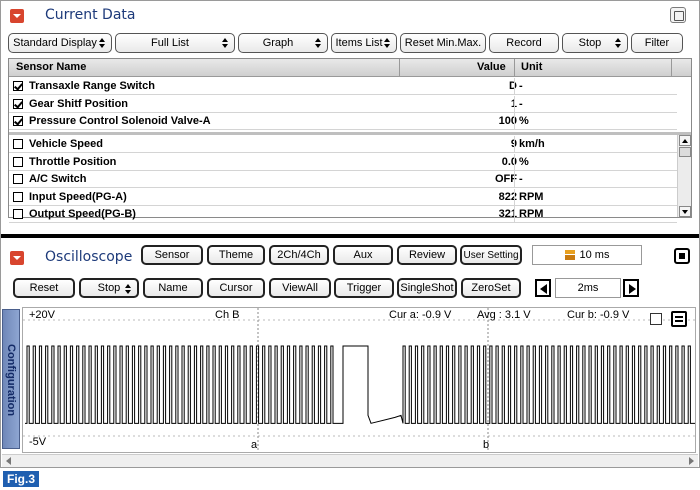 This screenshot has height=490, width=700. Describe the element at coordinates (89, 257) in the screenshot. I see `oscilloscope-title: Oscilloscope` at that location.